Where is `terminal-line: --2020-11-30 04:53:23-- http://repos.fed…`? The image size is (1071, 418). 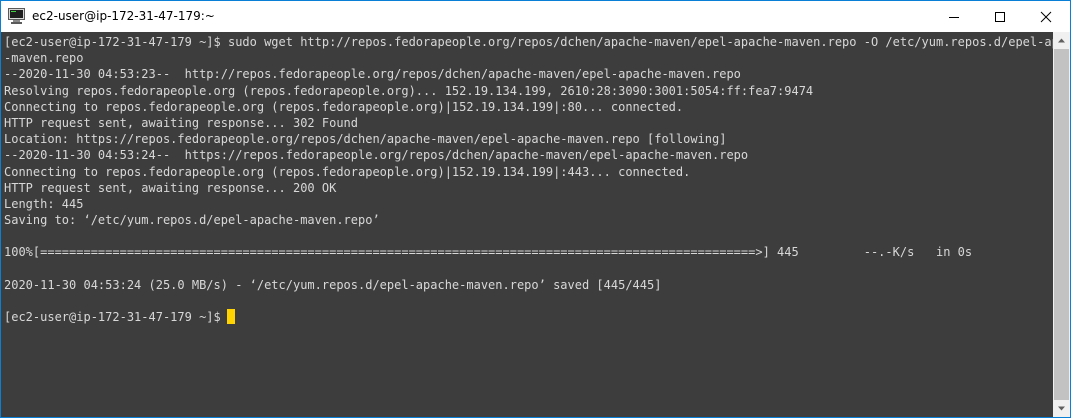
terminal-line: --2020-11-30 04:53:23-- http://repos.fed… is located at coordinates (372, 74).